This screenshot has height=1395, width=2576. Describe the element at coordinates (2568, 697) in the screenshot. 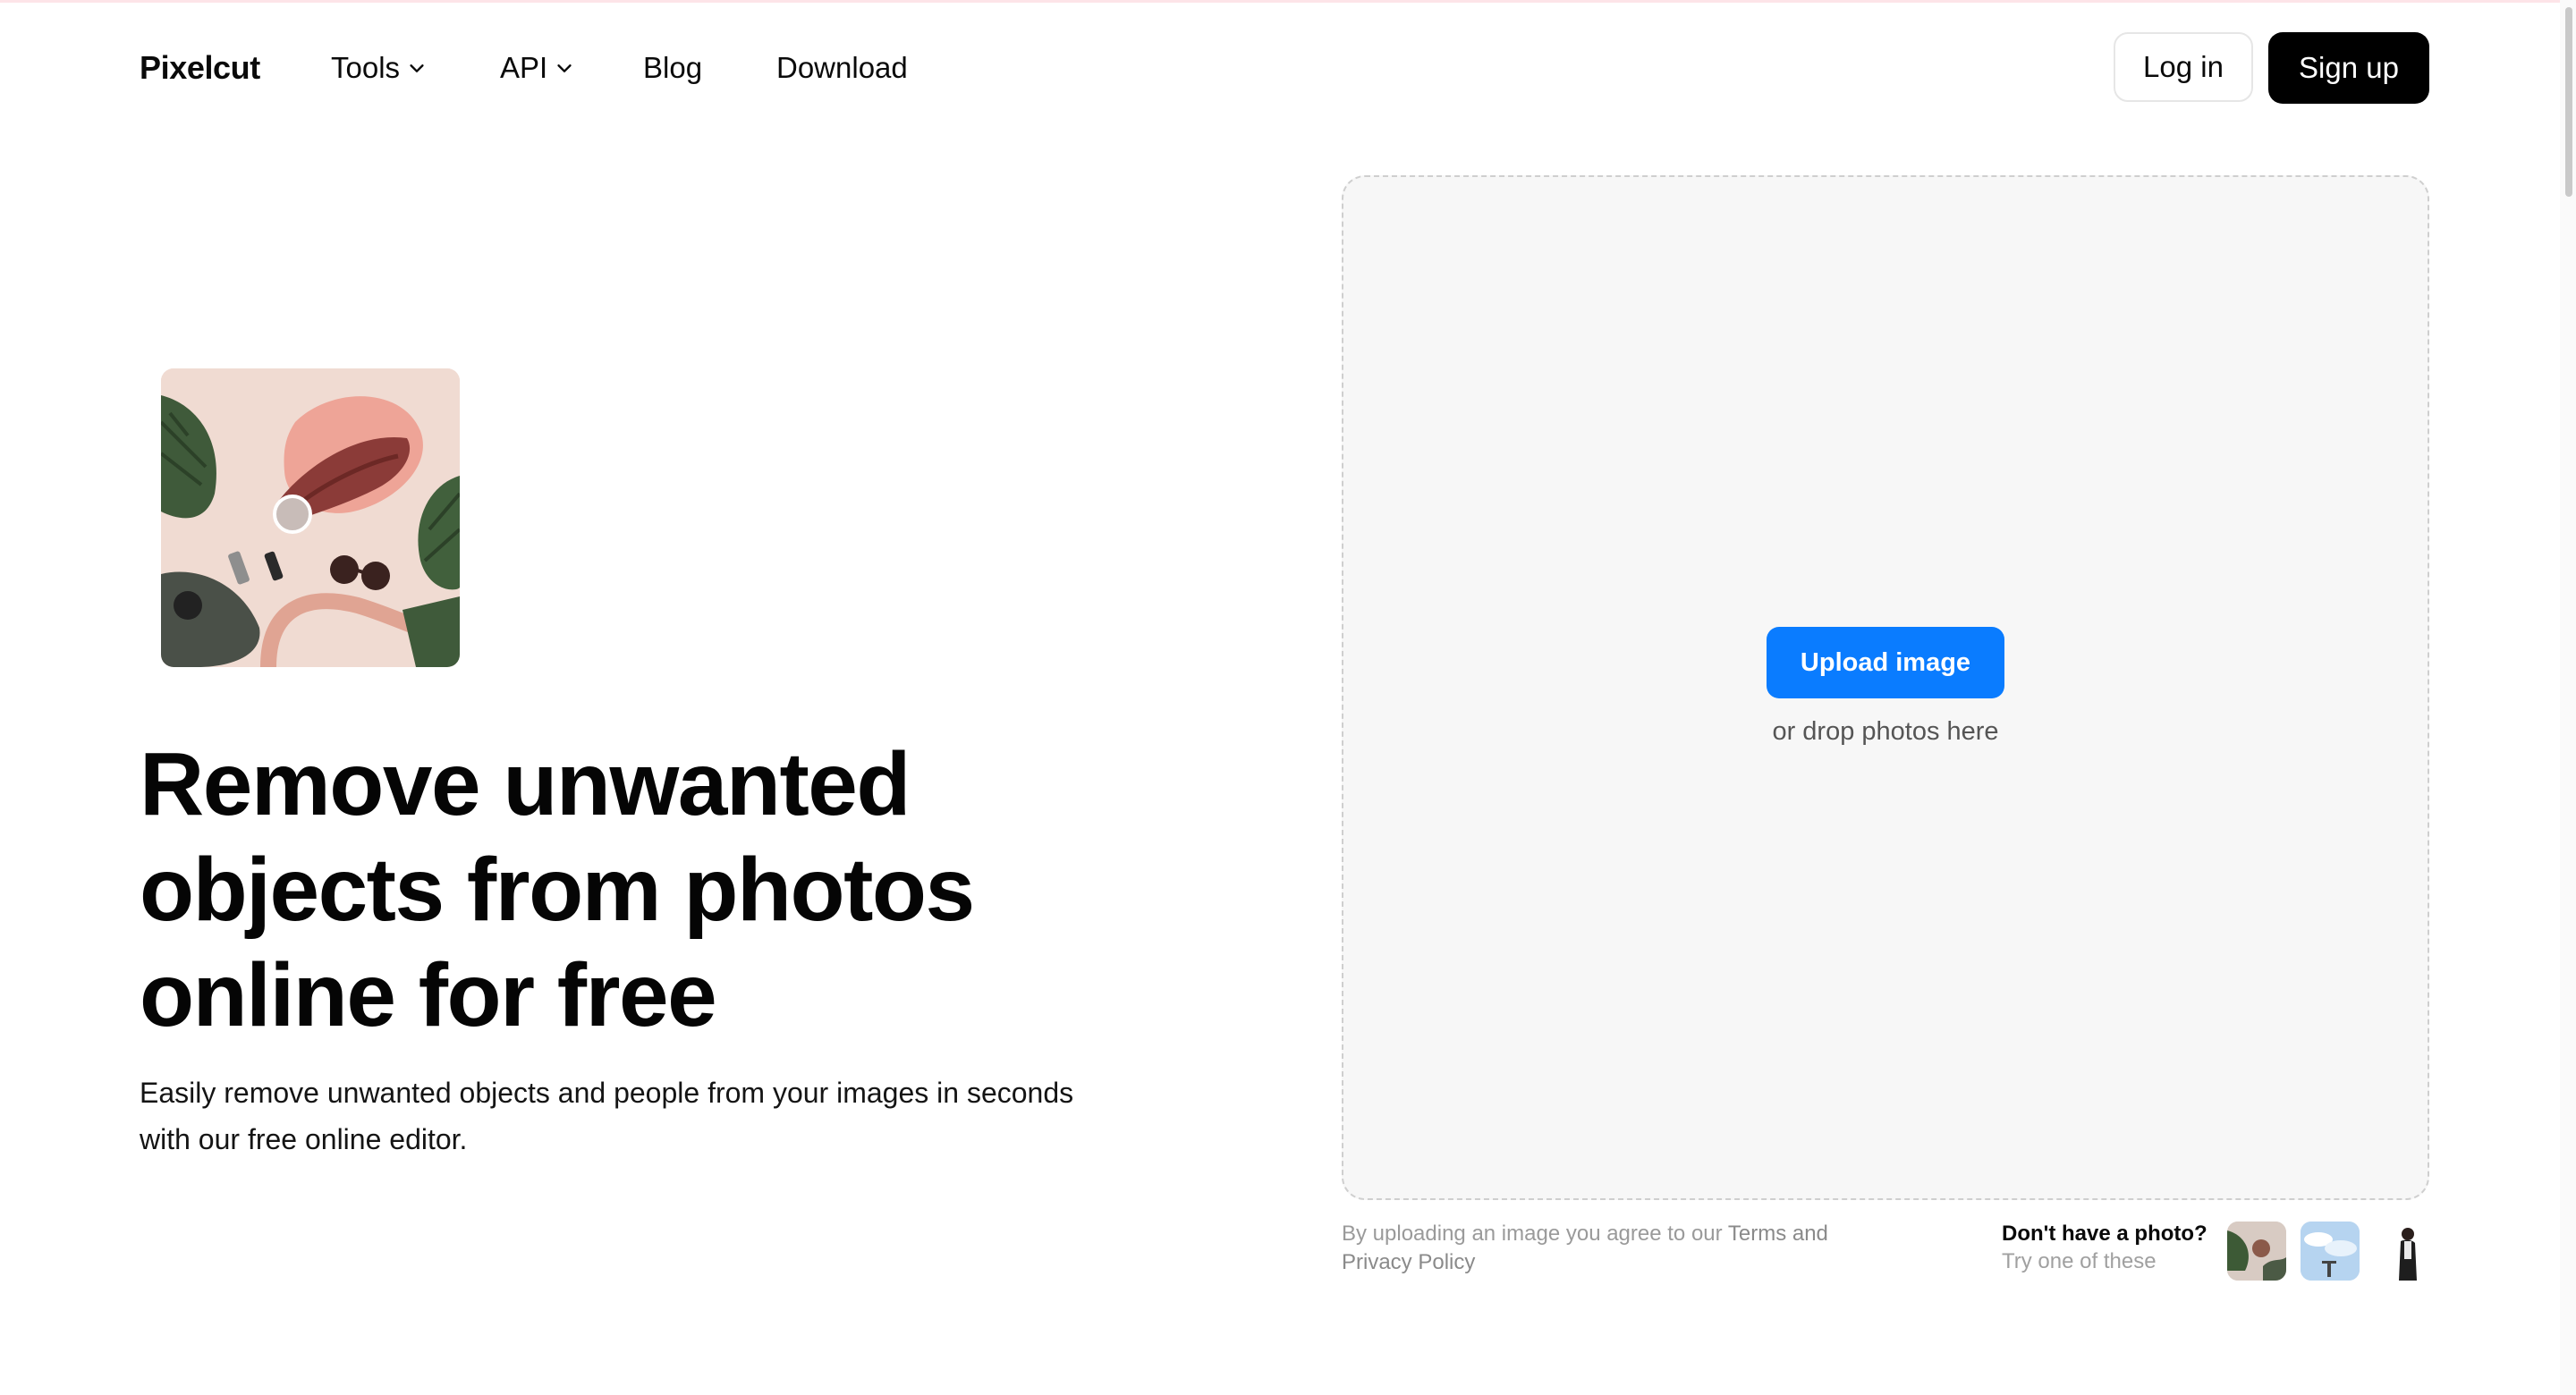

I see `page-scrollbar` at that location.